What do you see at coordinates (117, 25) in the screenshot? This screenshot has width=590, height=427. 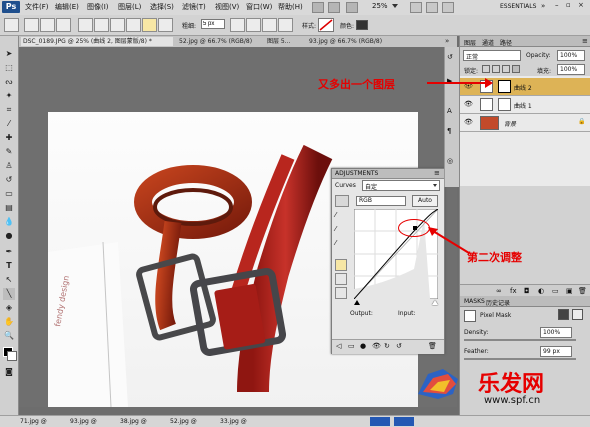 I see `rounded-rectangle-icon` at bounding box center [117, 25].